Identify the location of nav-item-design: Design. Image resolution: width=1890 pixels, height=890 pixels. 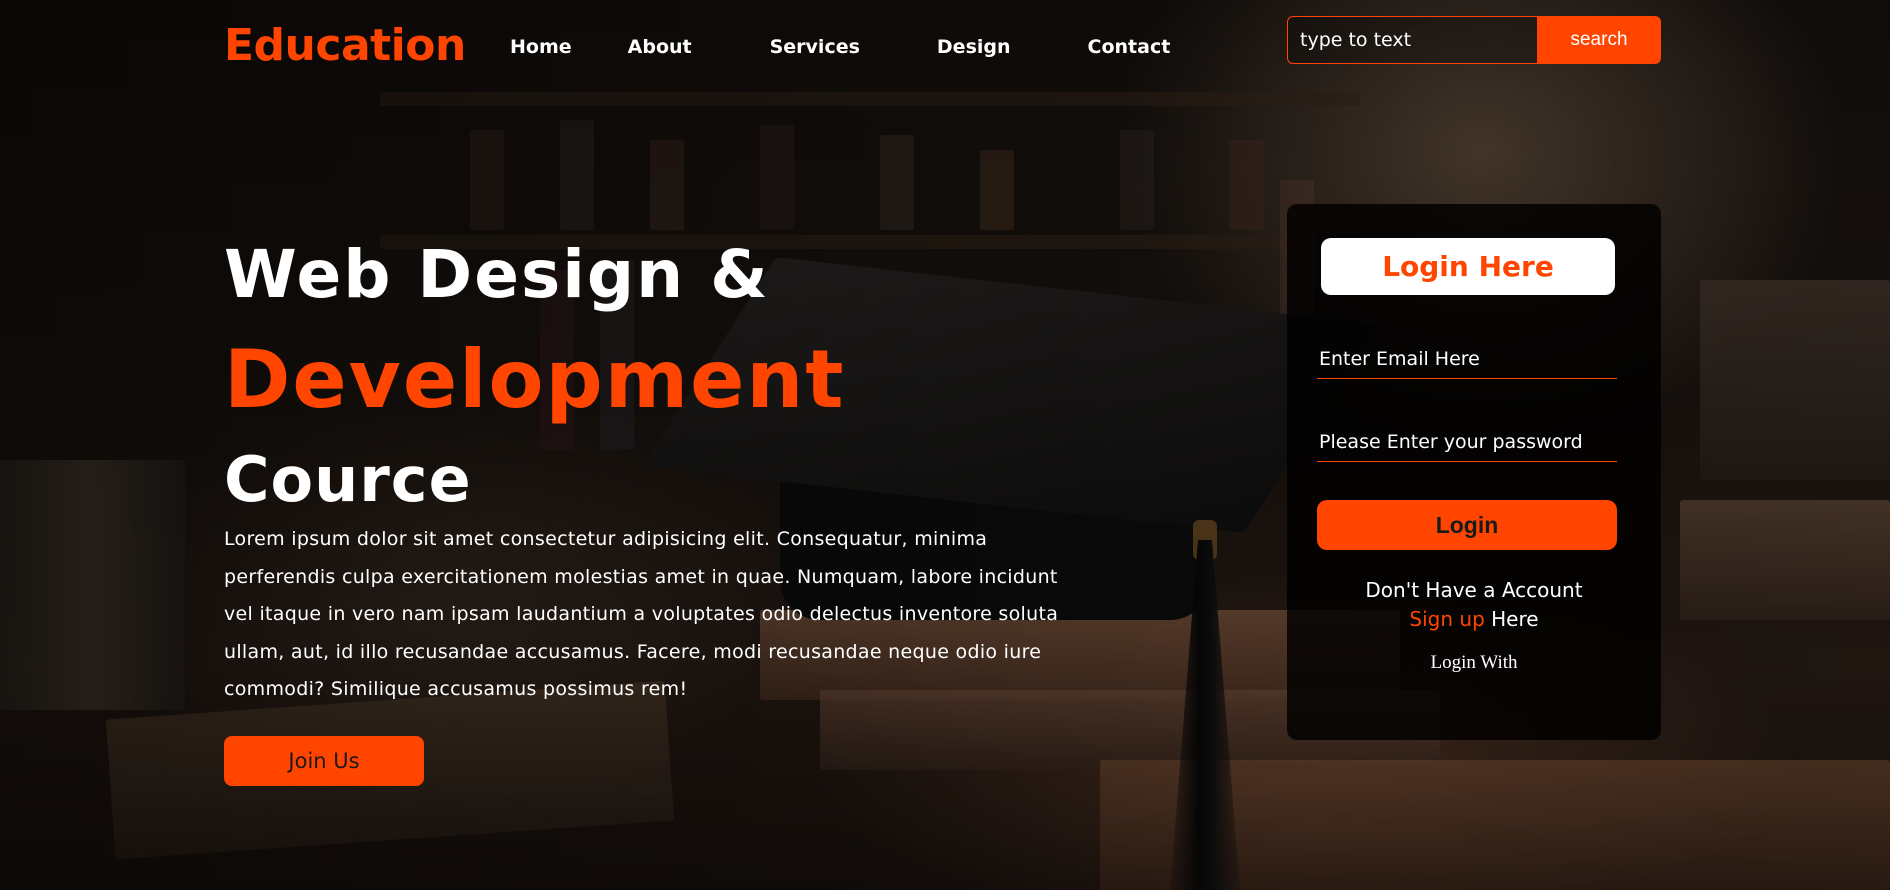
(974, 47).